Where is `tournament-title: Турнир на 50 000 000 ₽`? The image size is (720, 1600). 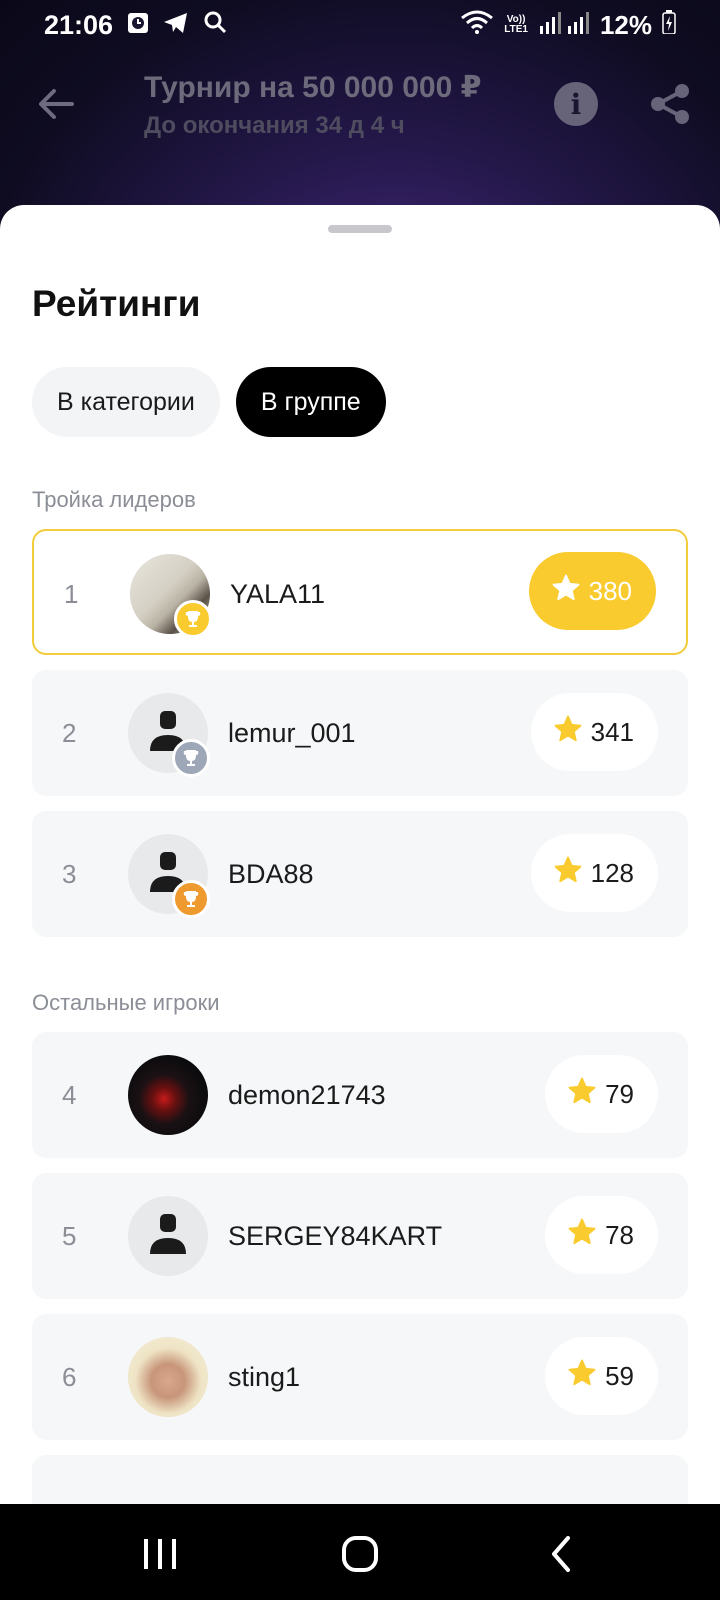
tournament-title: Турнир на 50 000 000 ₽ is located at coordinates (313, 87).